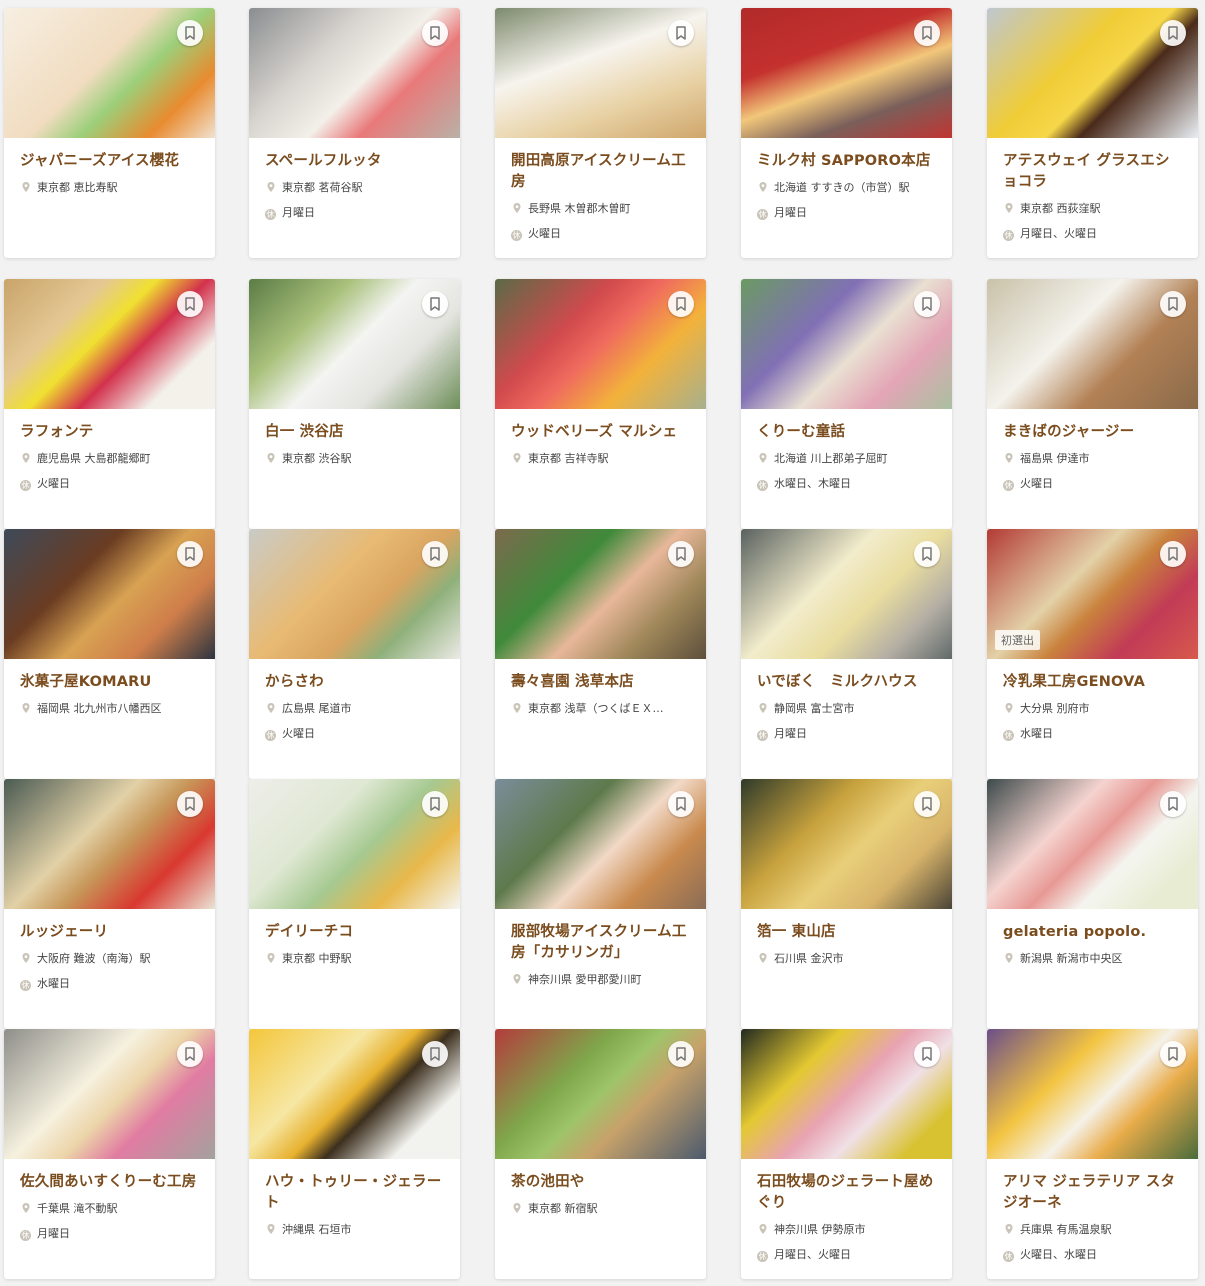 The width and height of the screenshot is (1205, 1286). Describe the element at coordinates (847, 1193) in the screenshot. I see `shop-name: 石田牧場のジェラート屋めぐり` at that location.